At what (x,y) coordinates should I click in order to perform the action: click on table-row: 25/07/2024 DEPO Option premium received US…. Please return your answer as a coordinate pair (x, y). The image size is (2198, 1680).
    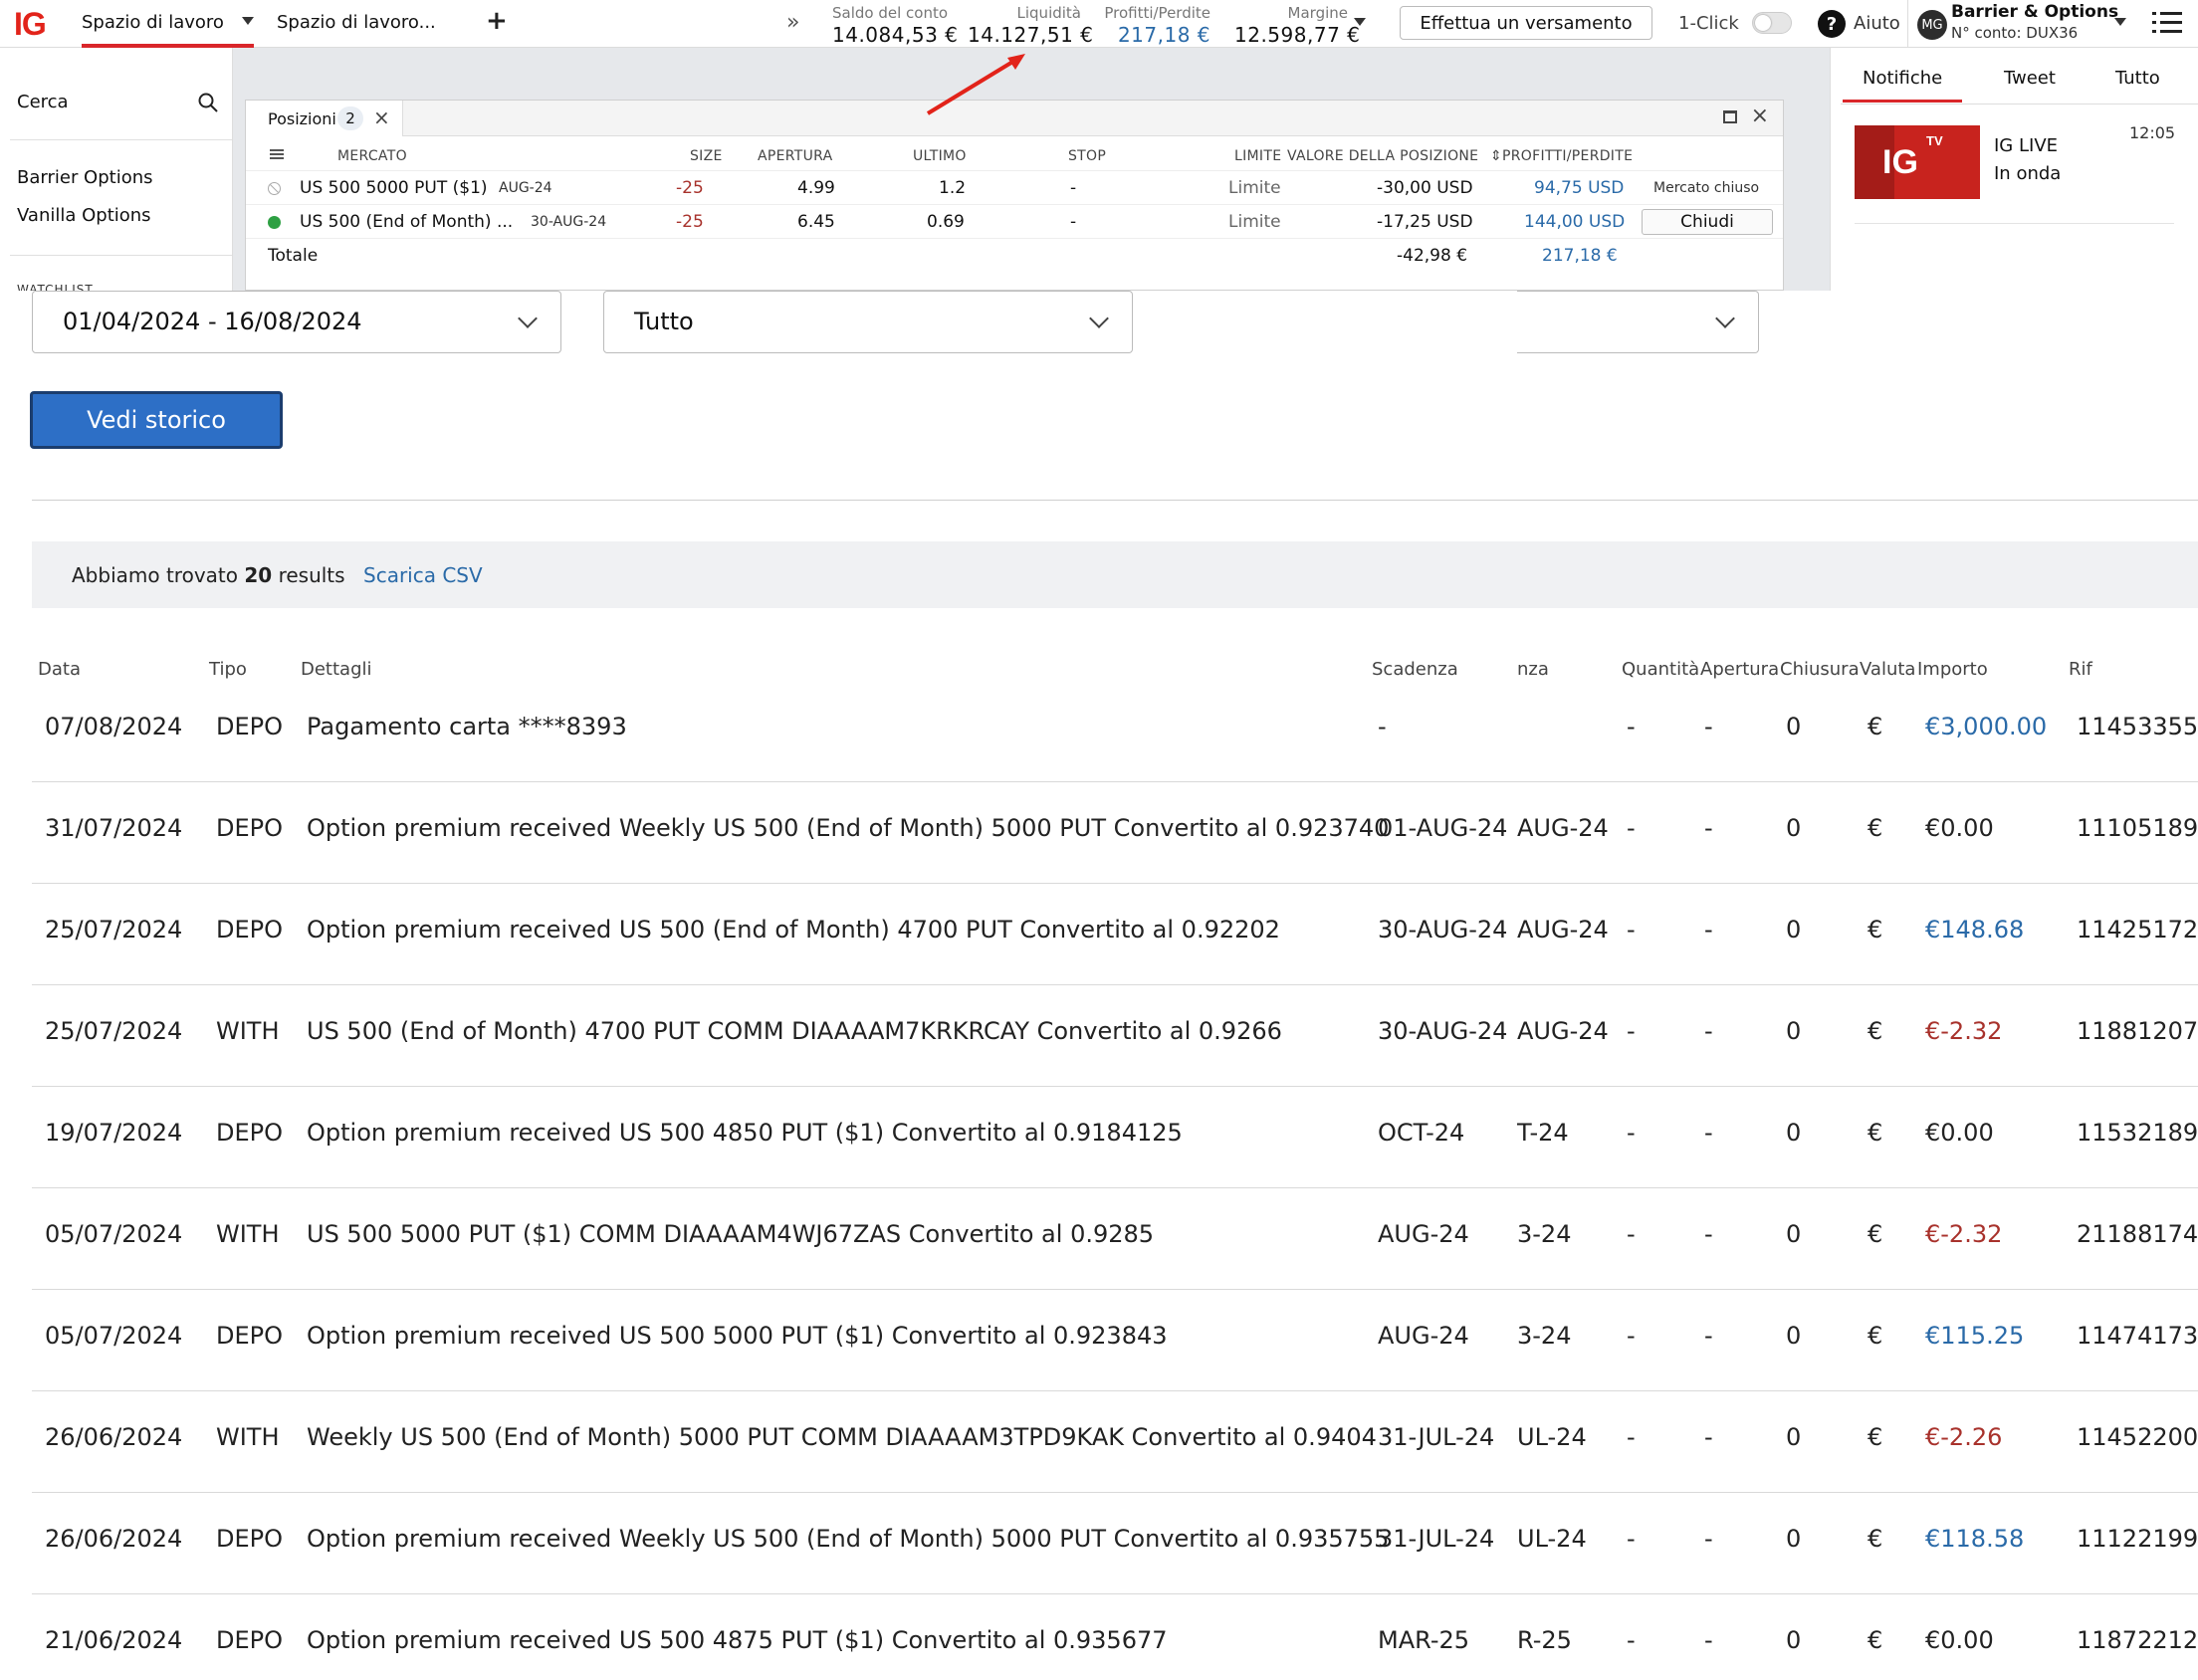
    Looking at the image, I should click on (1115, 934).